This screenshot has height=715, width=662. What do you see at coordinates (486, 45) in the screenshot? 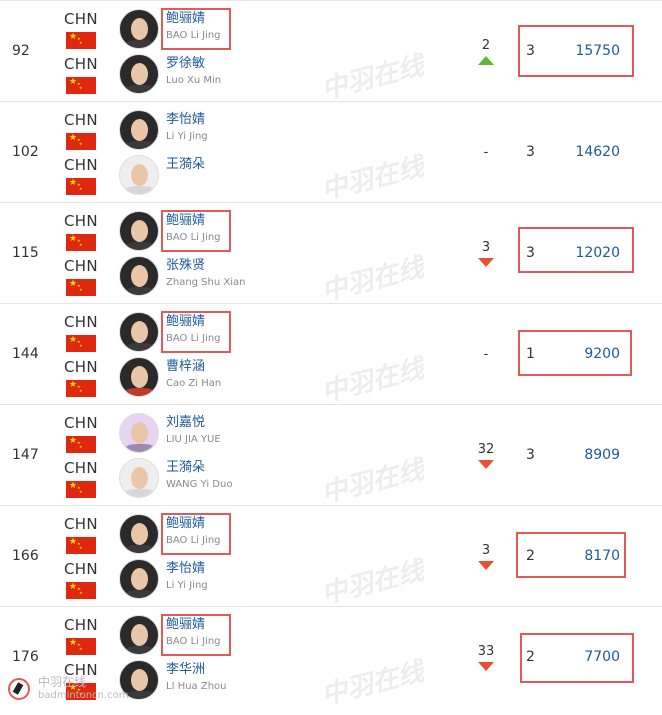
I see `rank-change-value: 2` at bounding box center [486, 45].